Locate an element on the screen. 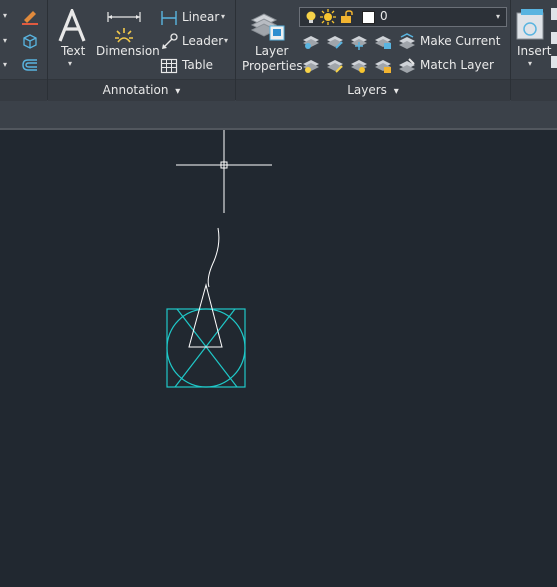 The height and width of the screenshot is (587, 557). layers-panel-expand-arrow: ▾ is located at coordinates (396, 91).